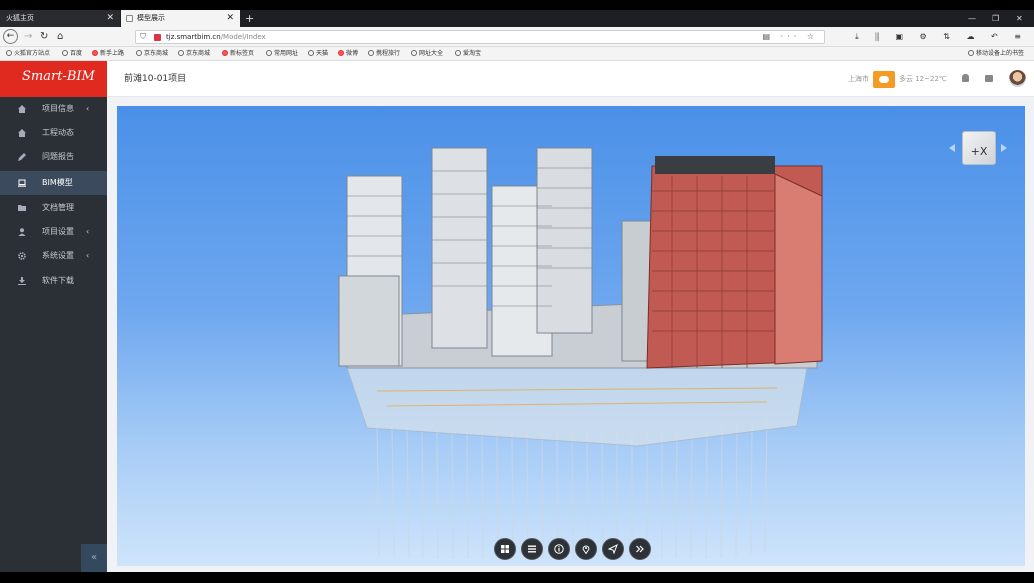 Image resolution: width=1034 pixels, height=583 pixels. What do you see at coordinates (58, 207) in the screenshot?
I see `sidebar-item-label: 文档管理` at bounding box center [58, 207].